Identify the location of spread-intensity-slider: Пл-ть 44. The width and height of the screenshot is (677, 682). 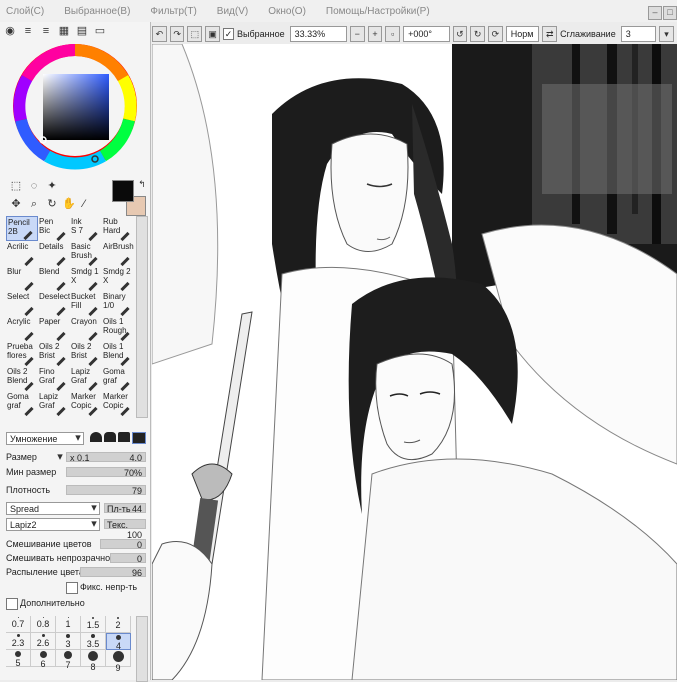
(125, 508).